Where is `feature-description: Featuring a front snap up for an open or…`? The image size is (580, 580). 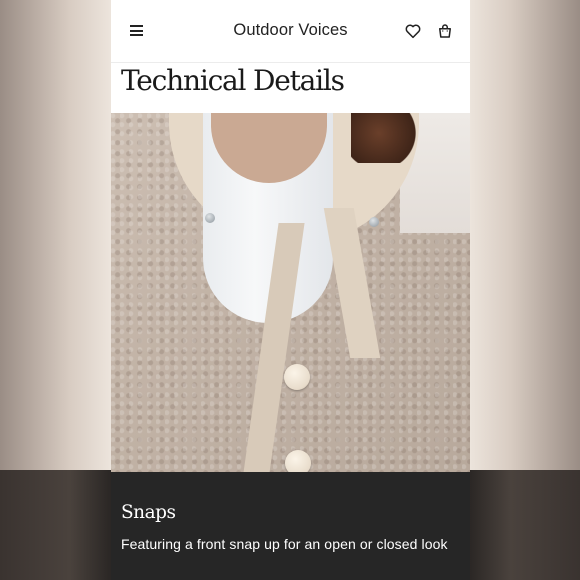
feature-description: Featuring a front snap up for an open or… is located at coordinates (284, 544).